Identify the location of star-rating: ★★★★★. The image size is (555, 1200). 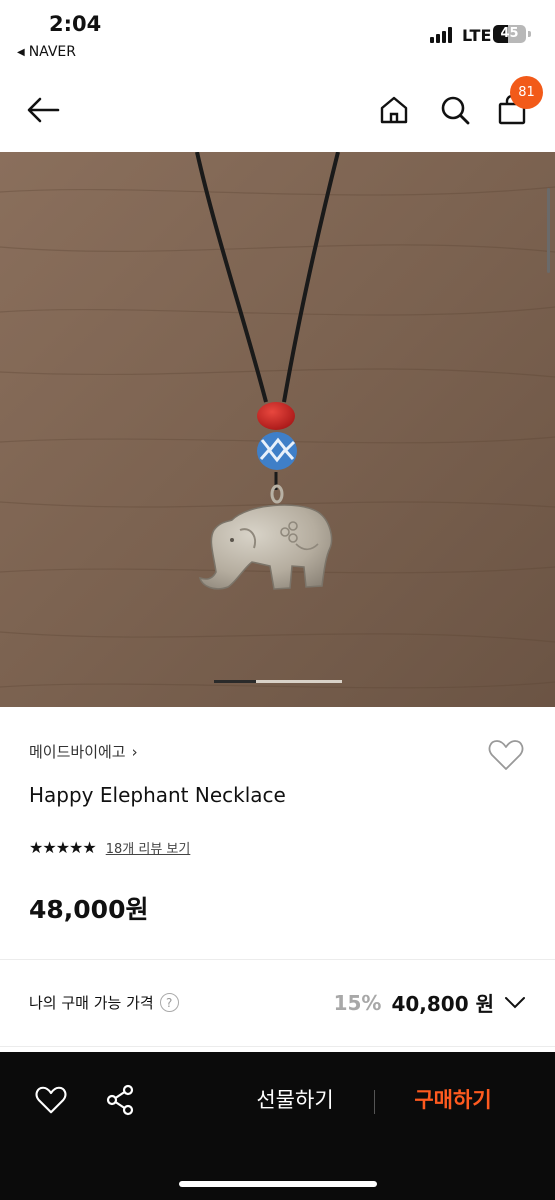
(63, 847).